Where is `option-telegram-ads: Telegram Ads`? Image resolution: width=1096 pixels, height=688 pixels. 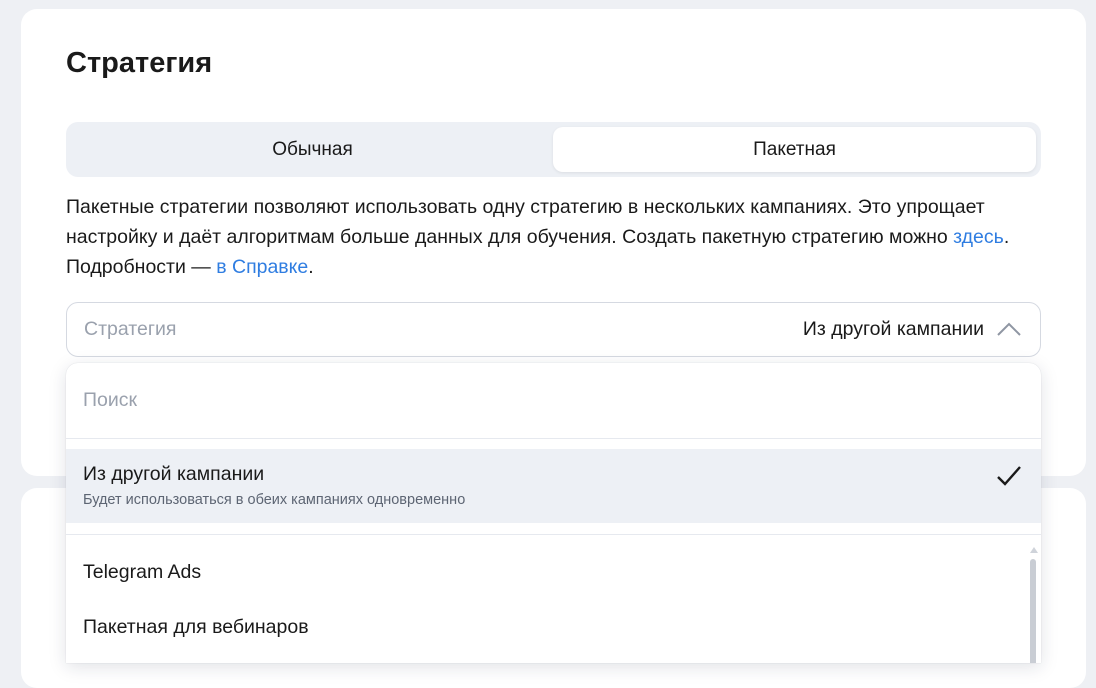
option-telegram-ads: Telegram Ads is located at coordinates (142, 572).